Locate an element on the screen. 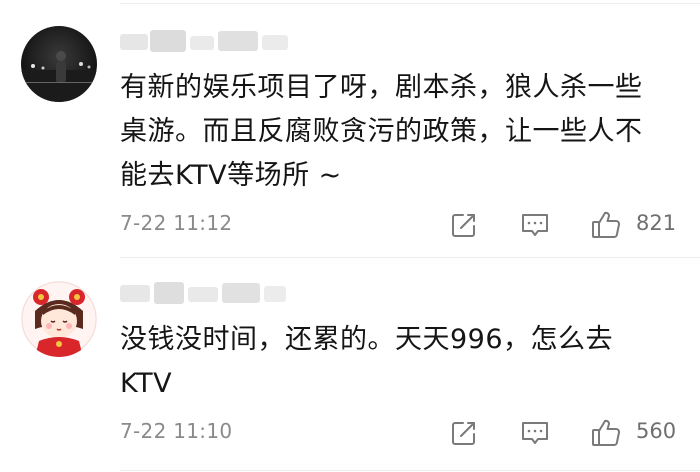  comment-text-line: 桌游。而且反腐败贪污的政策，让一些人不 is located at coordinates (381, 131).